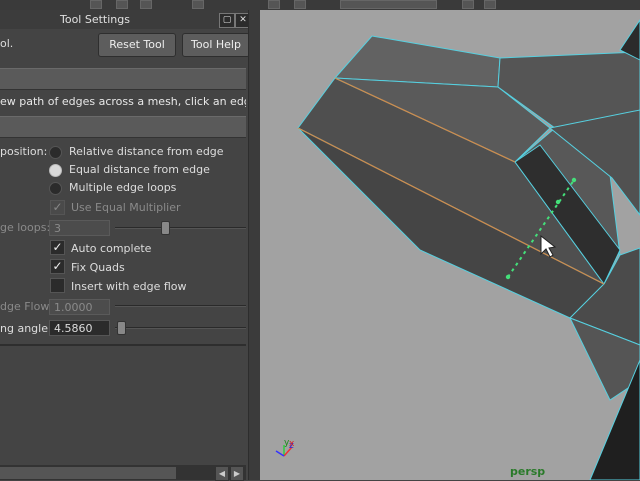 The width and height of the screenshot is (640, 481). What do you see at coordinates (146, 151) in the screenshot?
I see `radio-label: Relative distance from edge` at bounding box center [146, 151].